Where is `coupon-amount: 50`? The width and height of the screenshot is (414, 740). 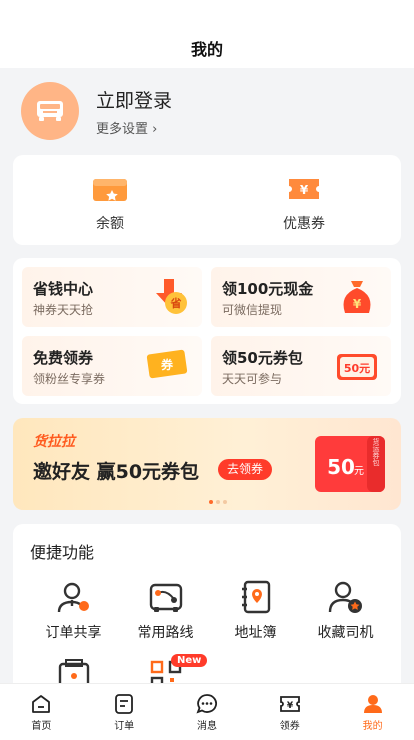
coupon-amount: 50 is located at coordinates (341, 467).